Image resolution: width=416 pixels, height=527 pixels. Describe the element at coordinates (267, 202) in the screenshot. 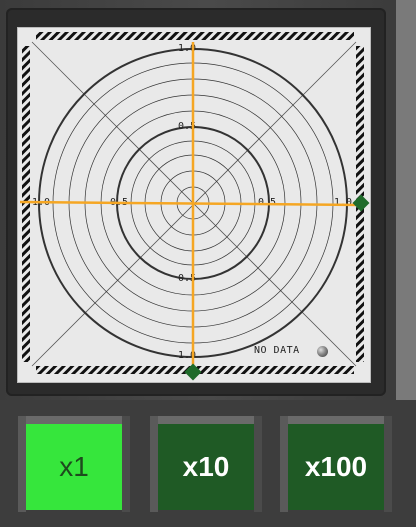

I see `label-right-inner: 0.5` at that location.